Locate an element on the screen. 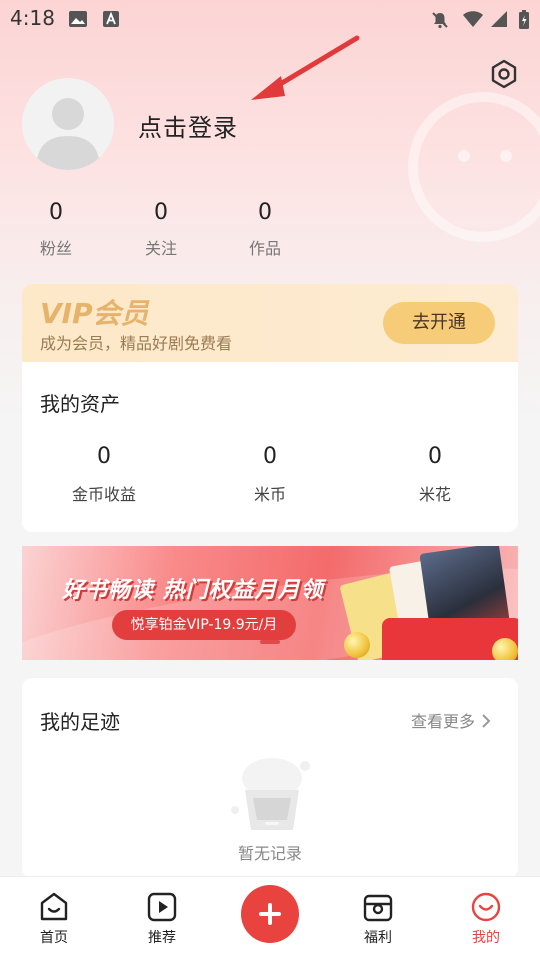 This screenshot has width=540, height=960. stat-label: 关注 is located at coordinates (160, 248).